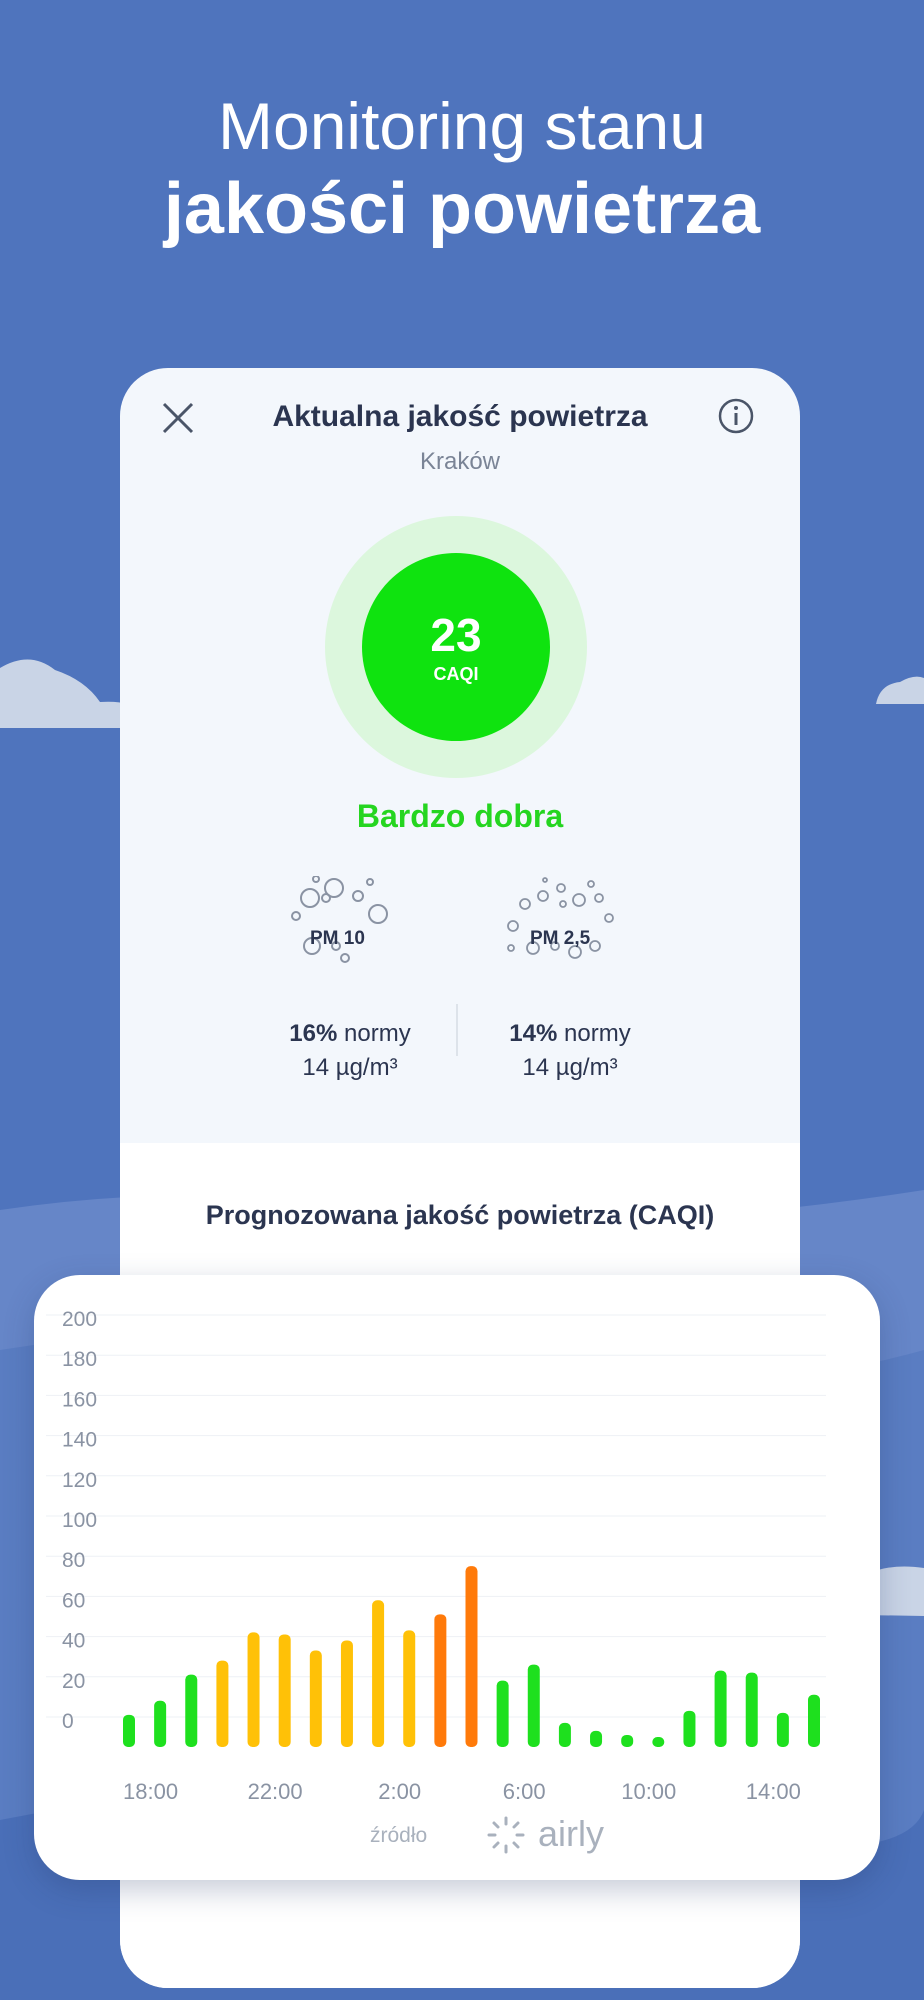  I want to click on x-tick-label: 18:00, so click(150, 1791).